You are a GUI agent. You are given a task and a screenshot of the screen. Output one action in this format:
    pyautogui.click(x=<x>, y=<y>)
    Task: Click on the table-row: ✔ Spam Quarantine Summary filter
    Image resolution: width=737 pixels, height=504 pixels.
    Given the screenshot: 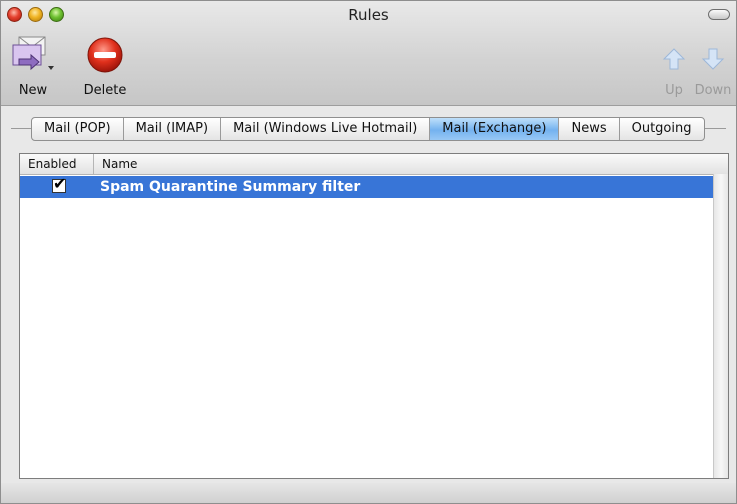 What is the action you would take?
    pyautogui.click(x=367, y=186)
    